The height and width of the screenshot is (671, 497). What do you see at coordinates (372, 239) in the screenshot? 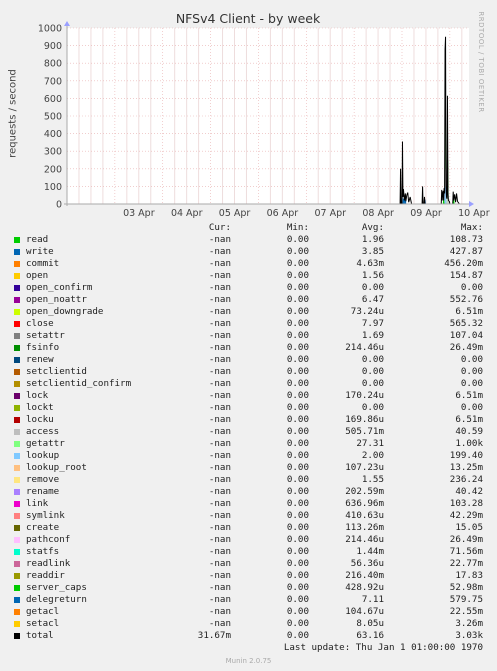
I see `legend-avg: 1.96` at bounding box center [372, 239].